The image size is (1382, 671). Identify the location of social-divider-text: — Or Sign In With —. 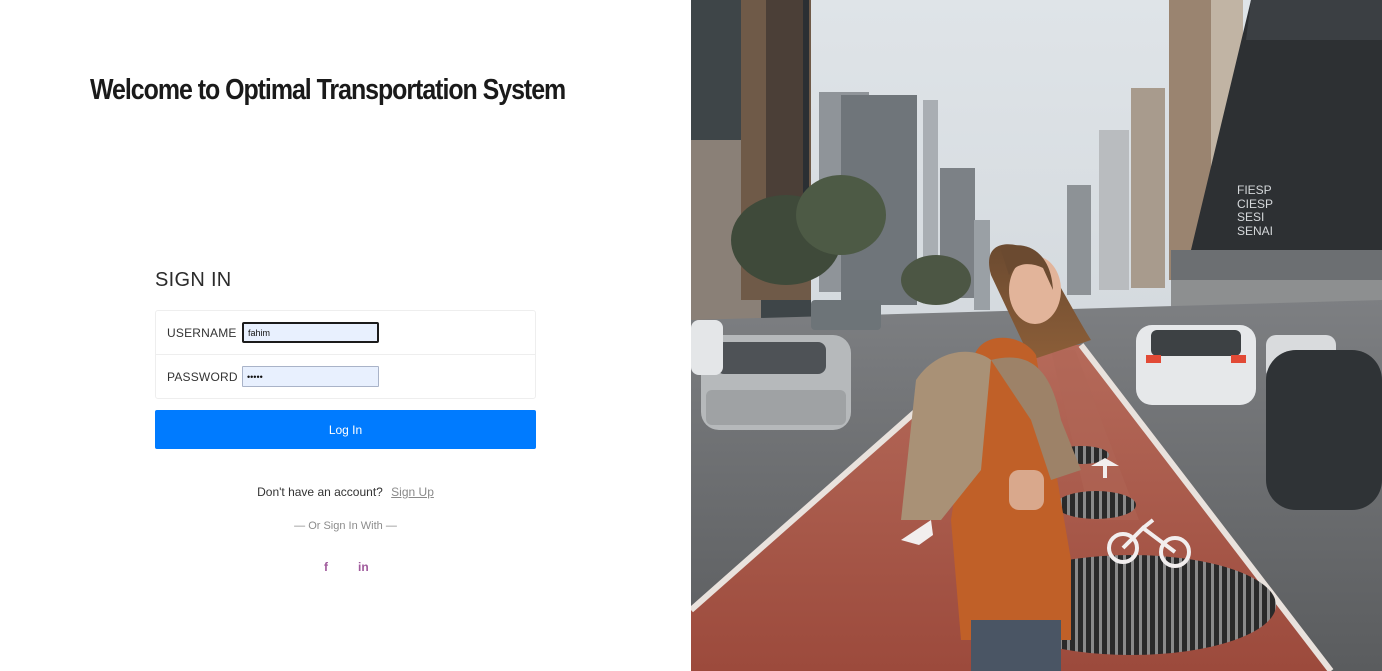
(345, 526).